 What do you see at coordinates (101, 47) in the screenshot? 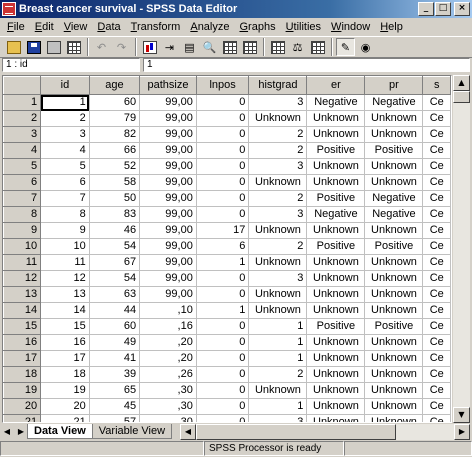
I see `undo-button: ↶` at bounding box center [101, 47].